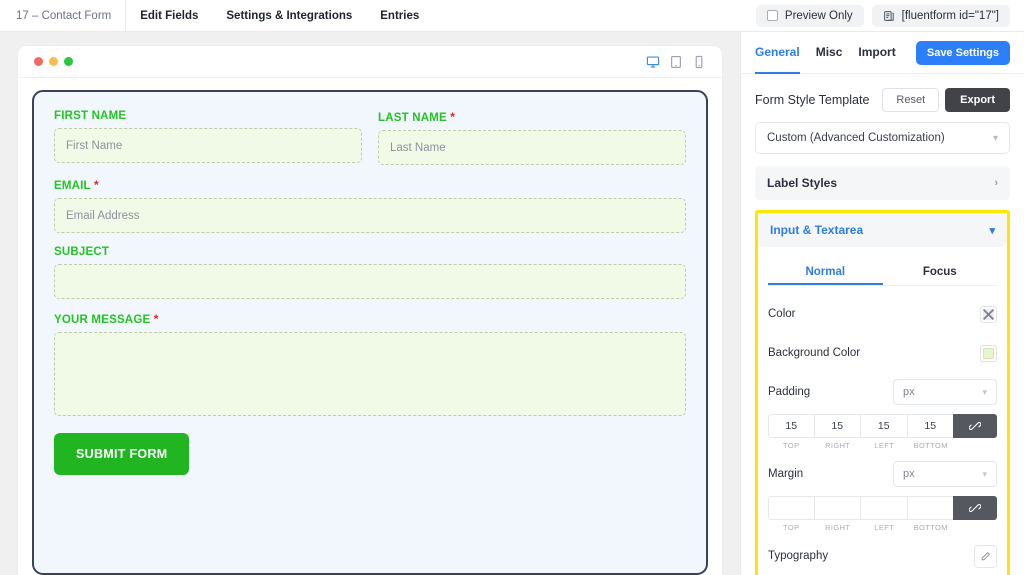  Describe the element at coordinates (370, 281) in the screenshot. I see `subject-input` at that location.